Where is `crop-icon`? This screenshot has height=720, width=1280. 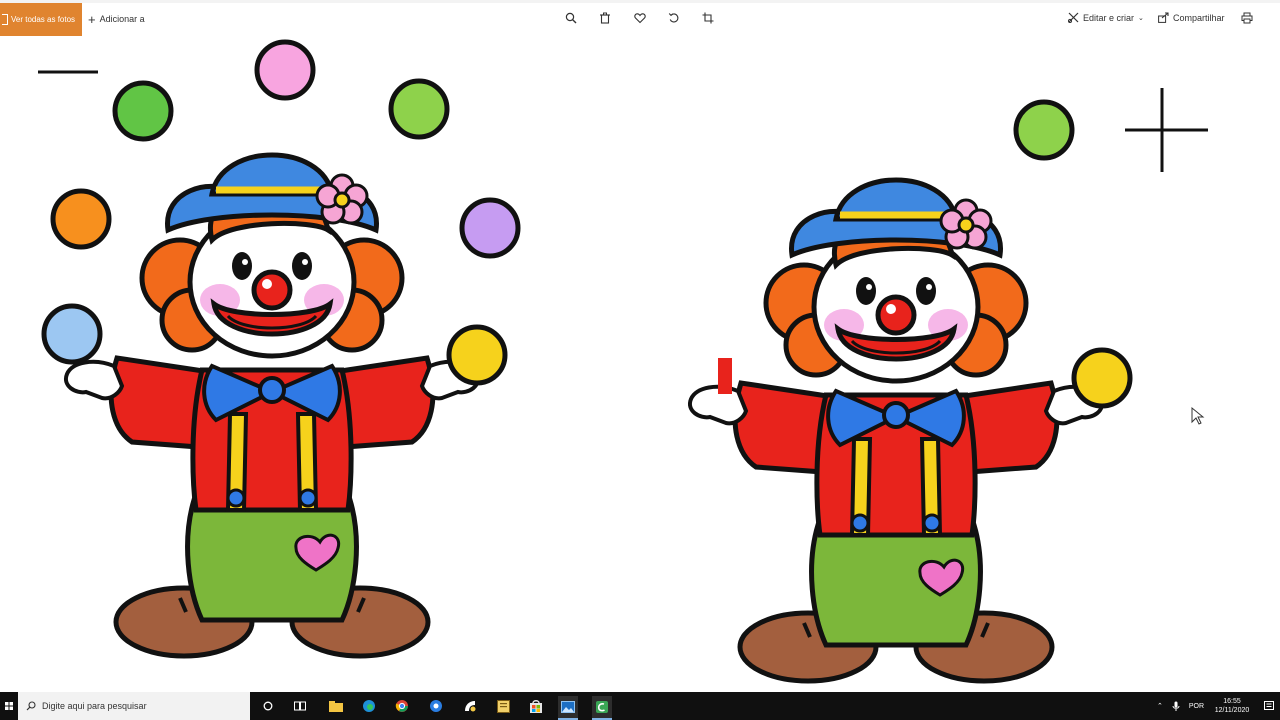 crop-icon is located at coordinates (708, 18).